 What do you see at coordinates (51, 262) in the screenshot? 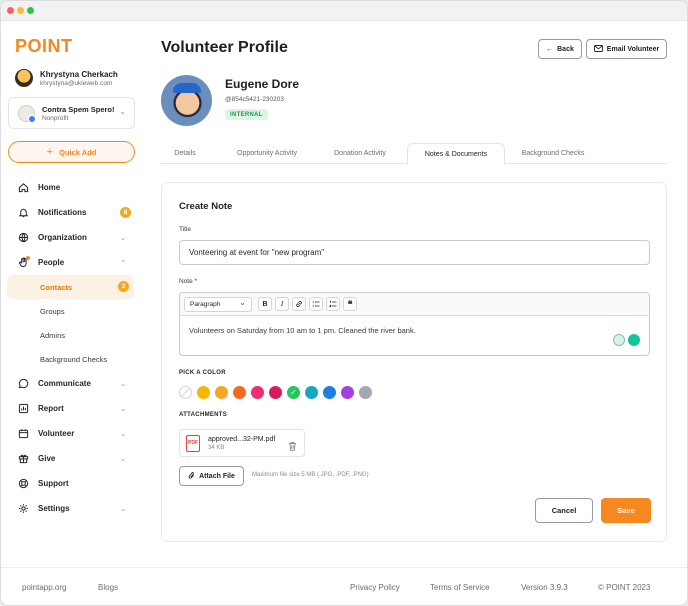
I see `sidebar-item-label: People` at bounding box center [51, 262].